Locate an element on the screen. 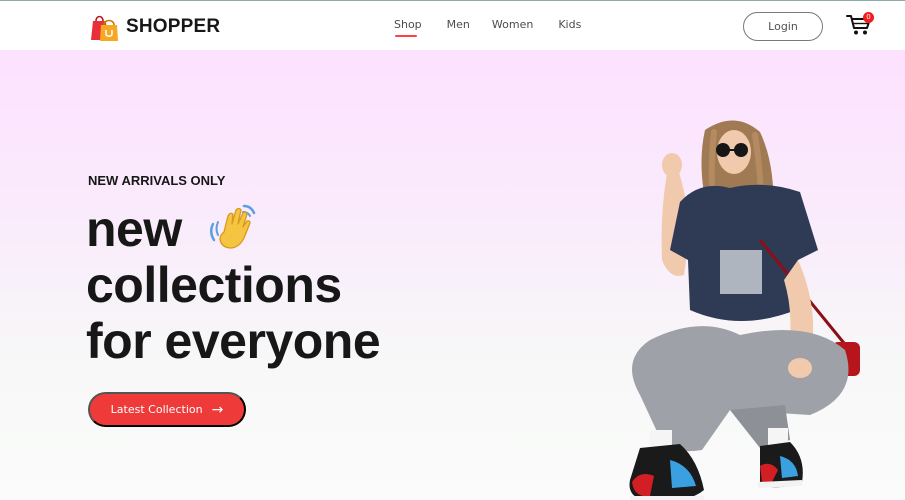 The width and height of the screenshot is (905, 500). nav-item-men: Men is located at coordinates (458, 24).